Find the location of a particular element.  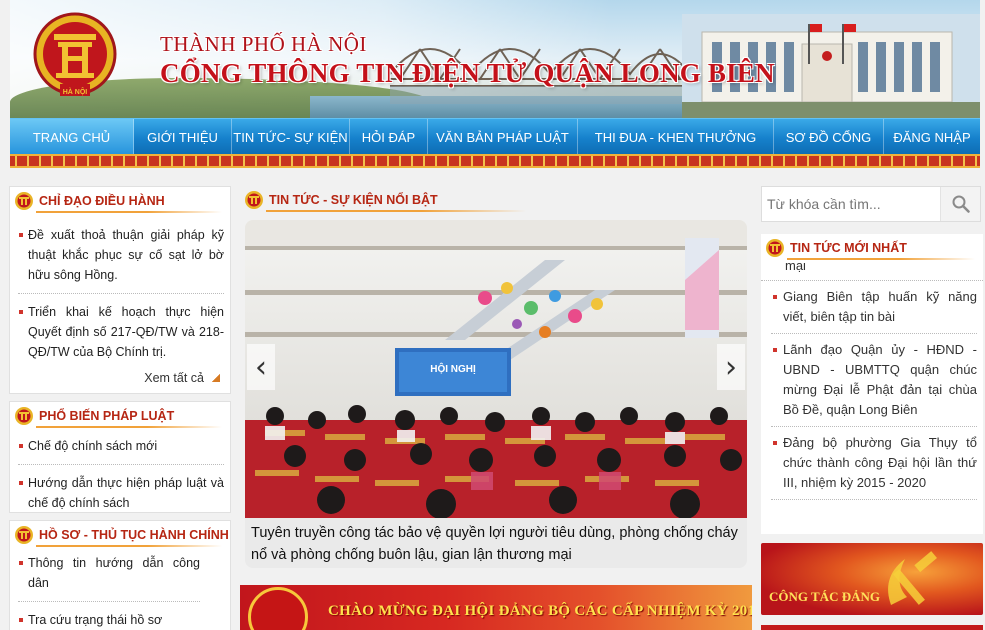

chevron-right-icon: › is located at coordinates (731, 367).